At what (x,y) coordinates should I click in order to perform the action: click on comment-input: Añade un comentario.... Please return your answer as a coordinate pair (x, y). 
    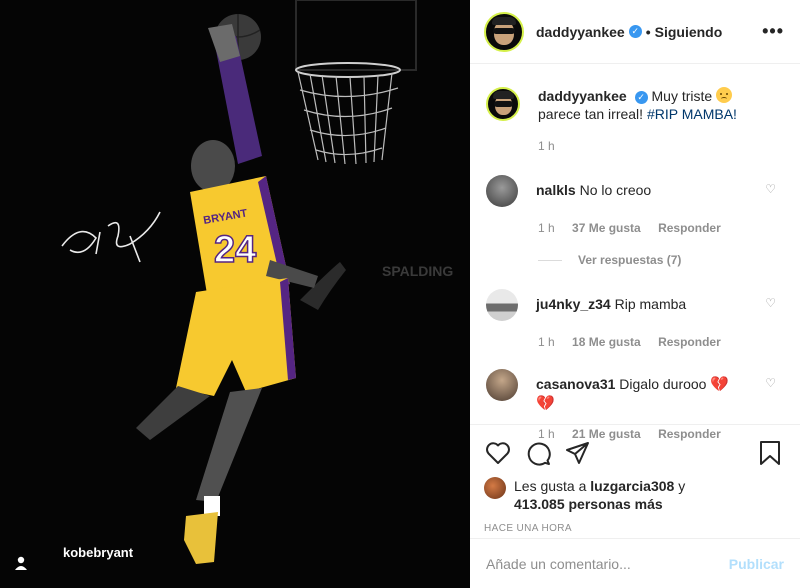
    Looking at the image, I should click on (607, 564).